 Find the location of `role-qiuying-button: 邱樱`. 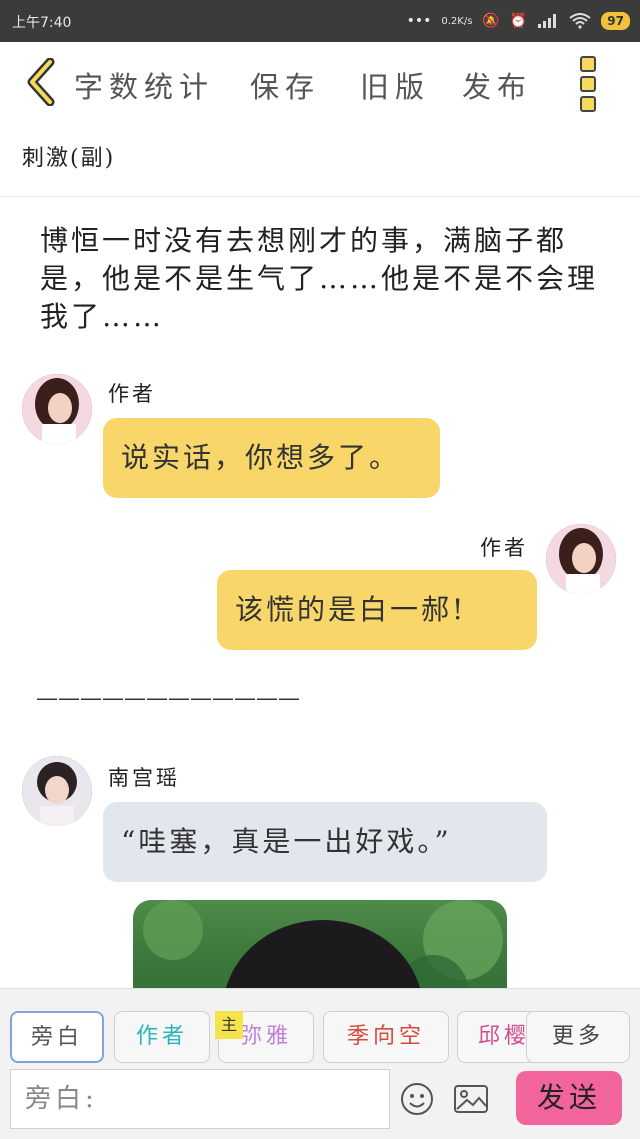

role-qiuying-button: 邱樱 is located at coordinates (497, 1037).